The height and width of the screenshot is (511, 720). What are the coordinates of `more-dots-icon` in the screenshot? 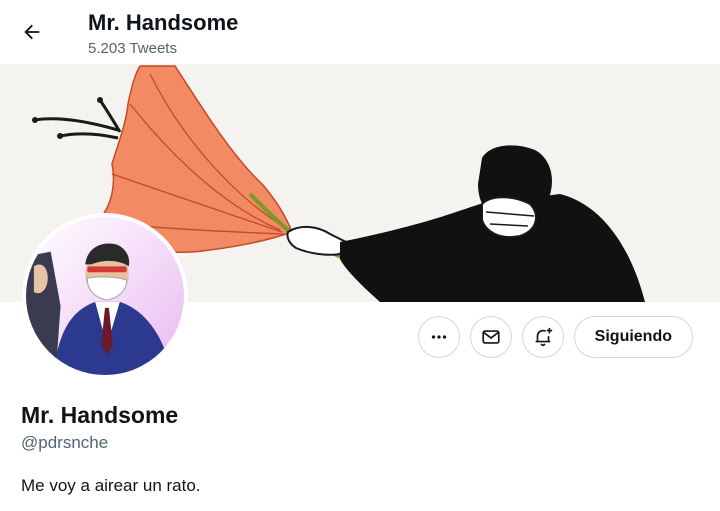 It's located at (438, 337).